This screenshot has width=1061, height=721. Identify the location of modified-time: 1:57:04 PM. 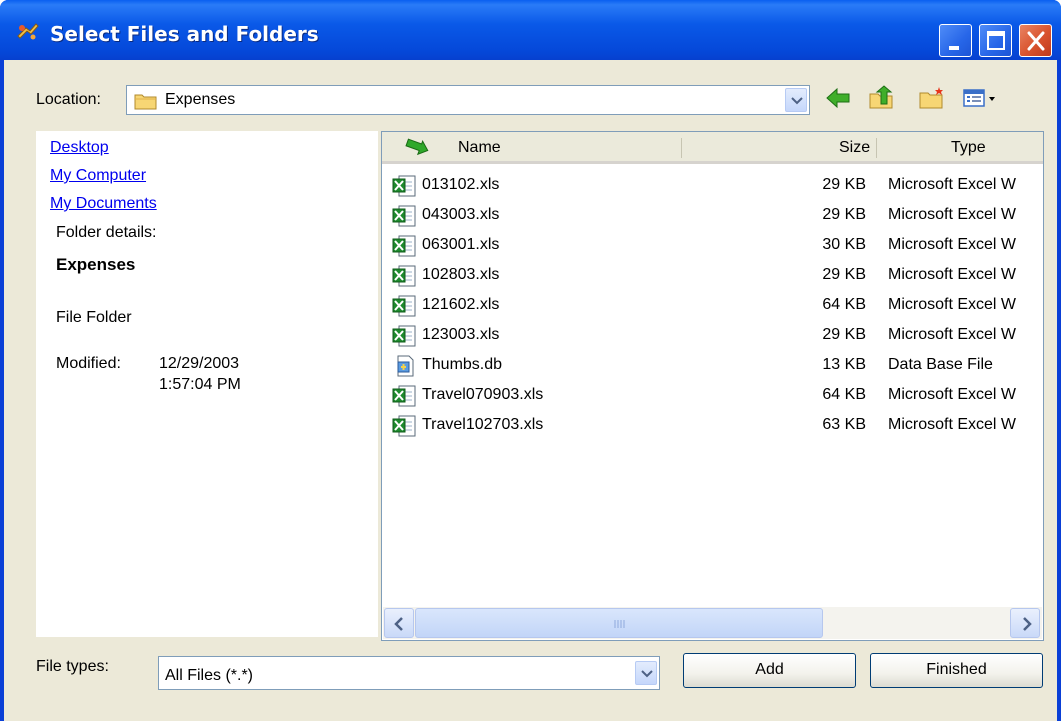
(200, 384).